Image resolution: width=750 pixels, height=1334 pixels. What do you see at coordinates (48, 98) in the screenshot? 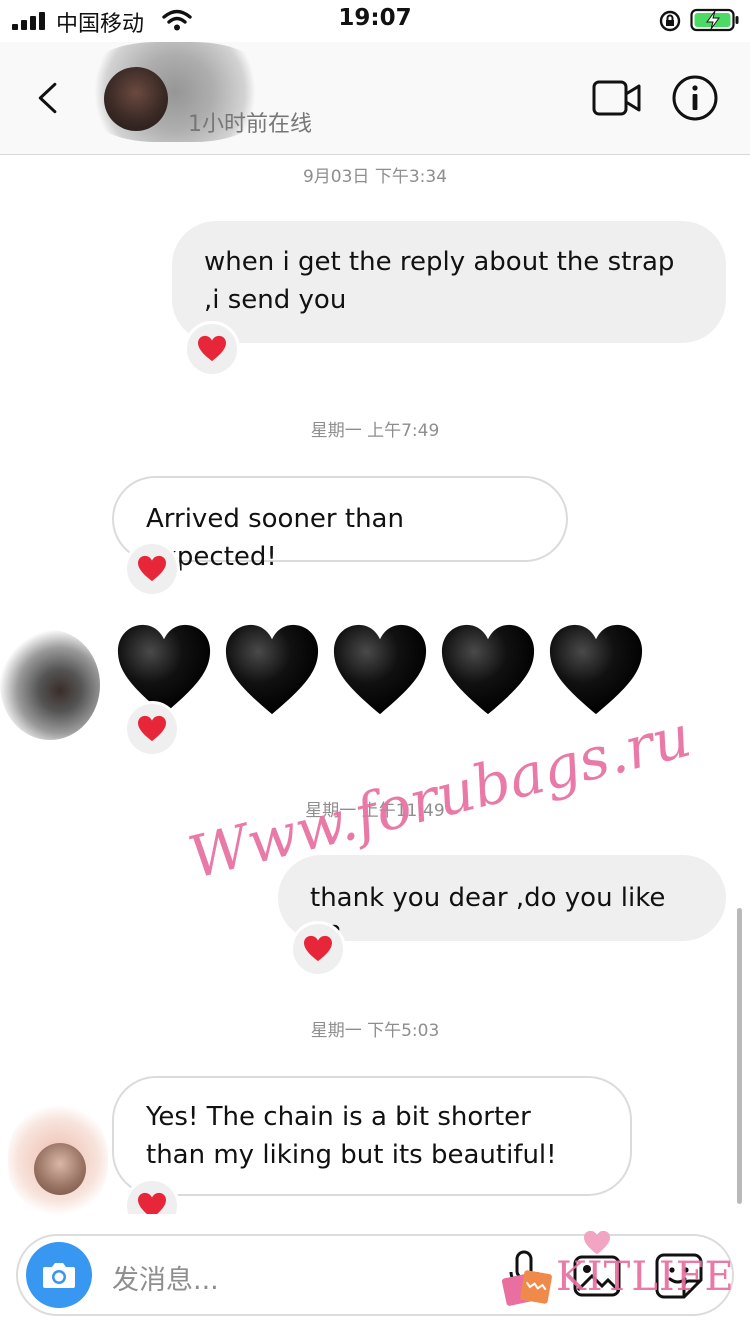
I see `back-chevron-icon` at bounding box center [48, 98].